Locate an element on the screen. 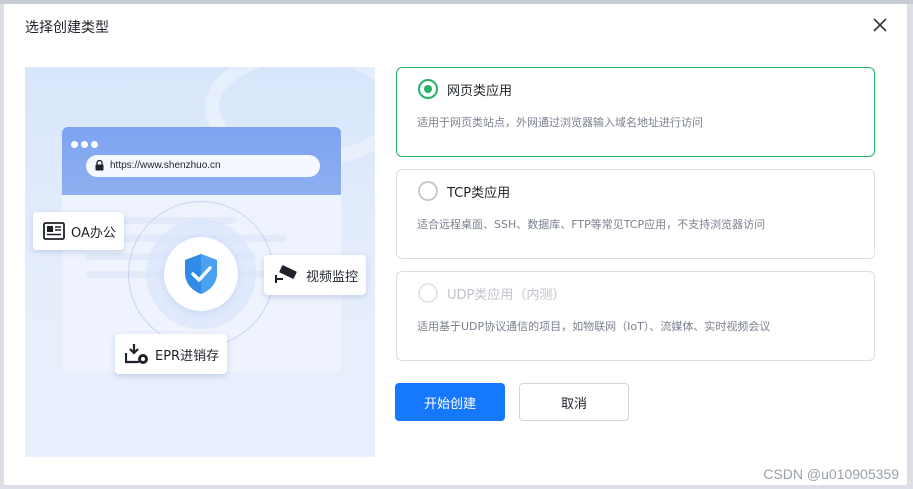 This screenshot has width=913, height=489. tag-video-label: 视频监控 is located at coordinates (332, 277).